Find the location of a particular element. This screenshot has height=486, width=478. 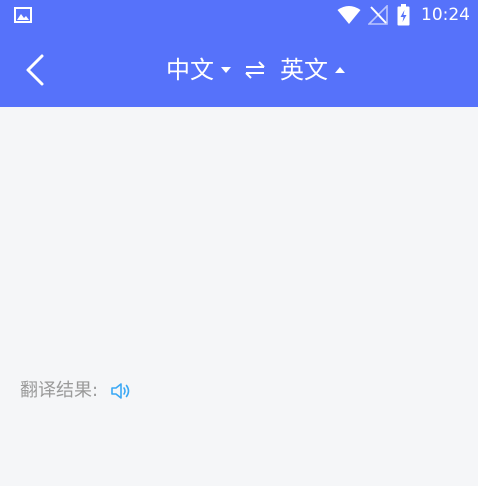

status-bar: 10:24 is located at coordinates (239, 15).